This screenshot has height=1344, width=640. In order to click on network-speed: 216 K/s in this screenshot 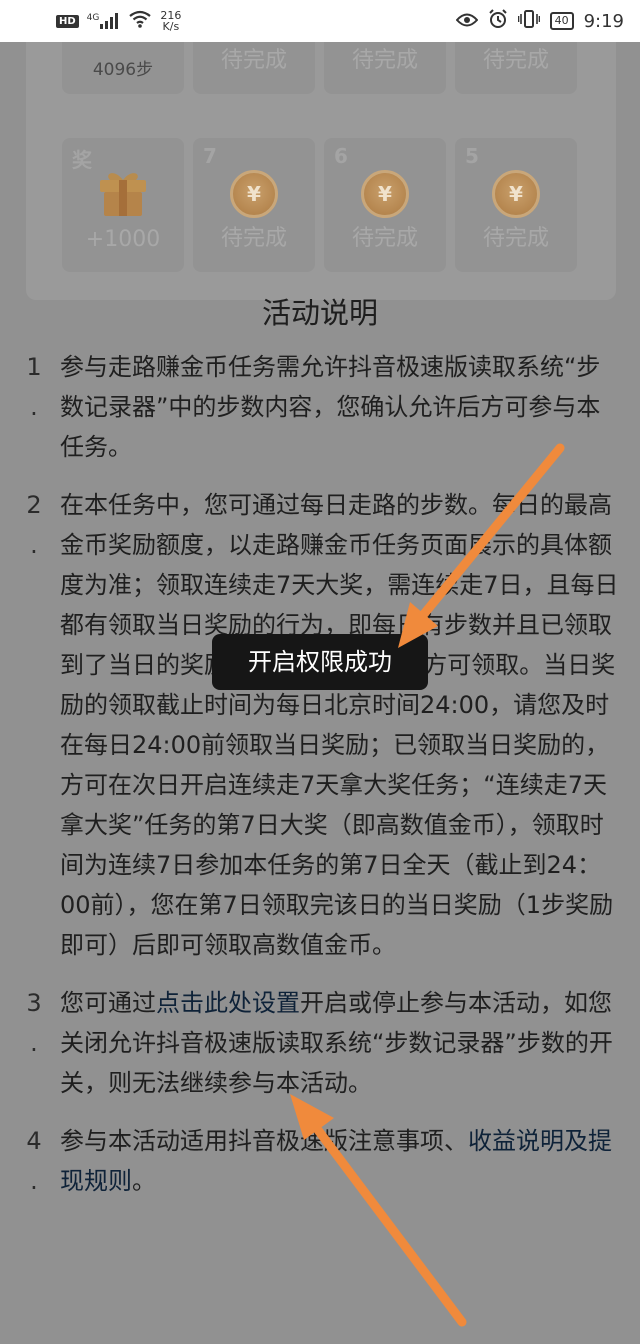, I will do `click(170, 21)`.